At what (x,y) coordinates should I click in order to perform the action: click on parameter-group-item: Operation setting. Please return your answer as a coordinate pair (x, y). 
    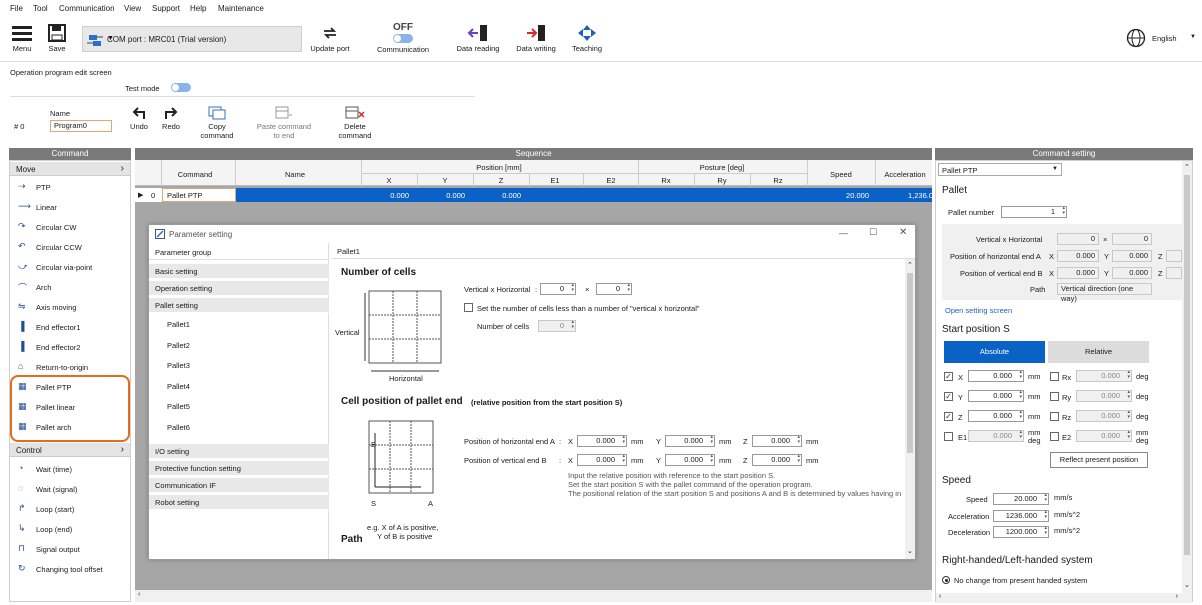
    Looking at the image, I should click on (239, 288).